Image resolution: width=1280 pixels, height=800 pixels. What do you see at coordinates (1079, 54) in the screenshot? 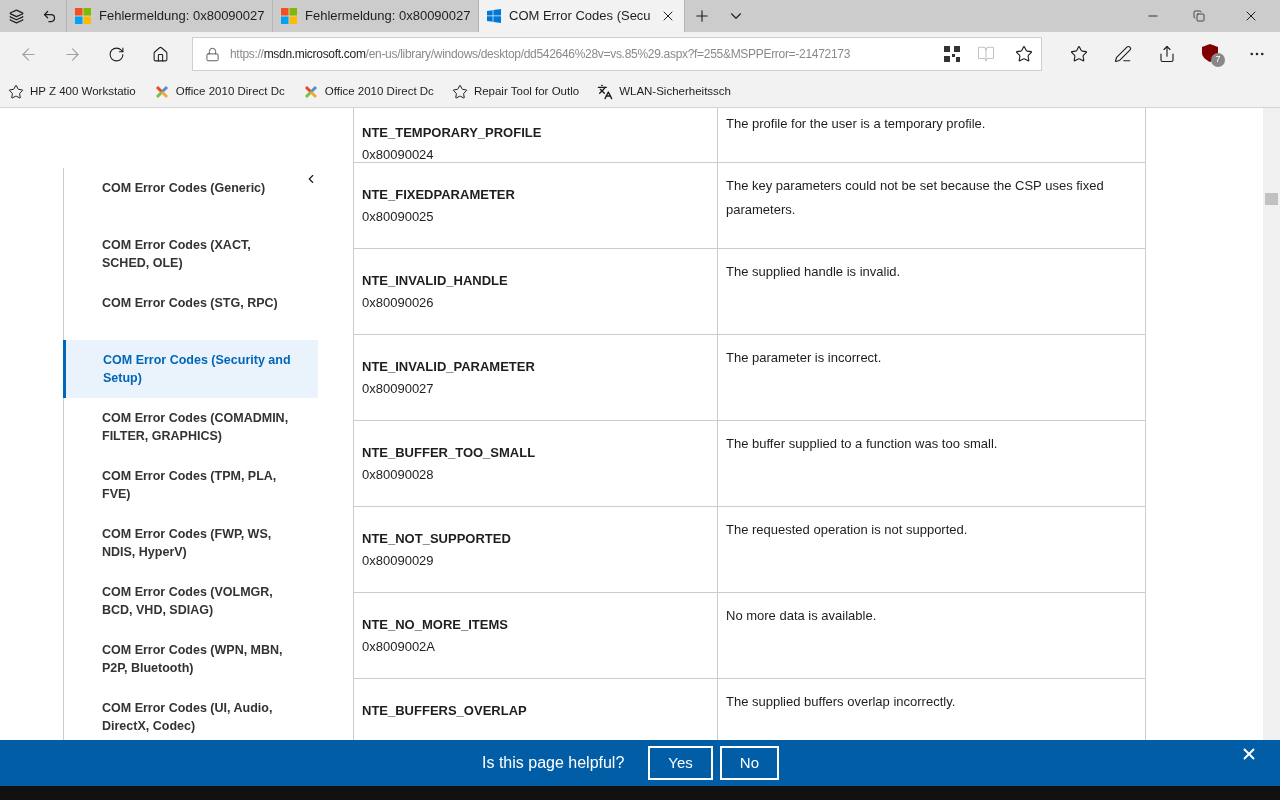
I see `favorites-list-icon` at bounding box center [1079, 54].